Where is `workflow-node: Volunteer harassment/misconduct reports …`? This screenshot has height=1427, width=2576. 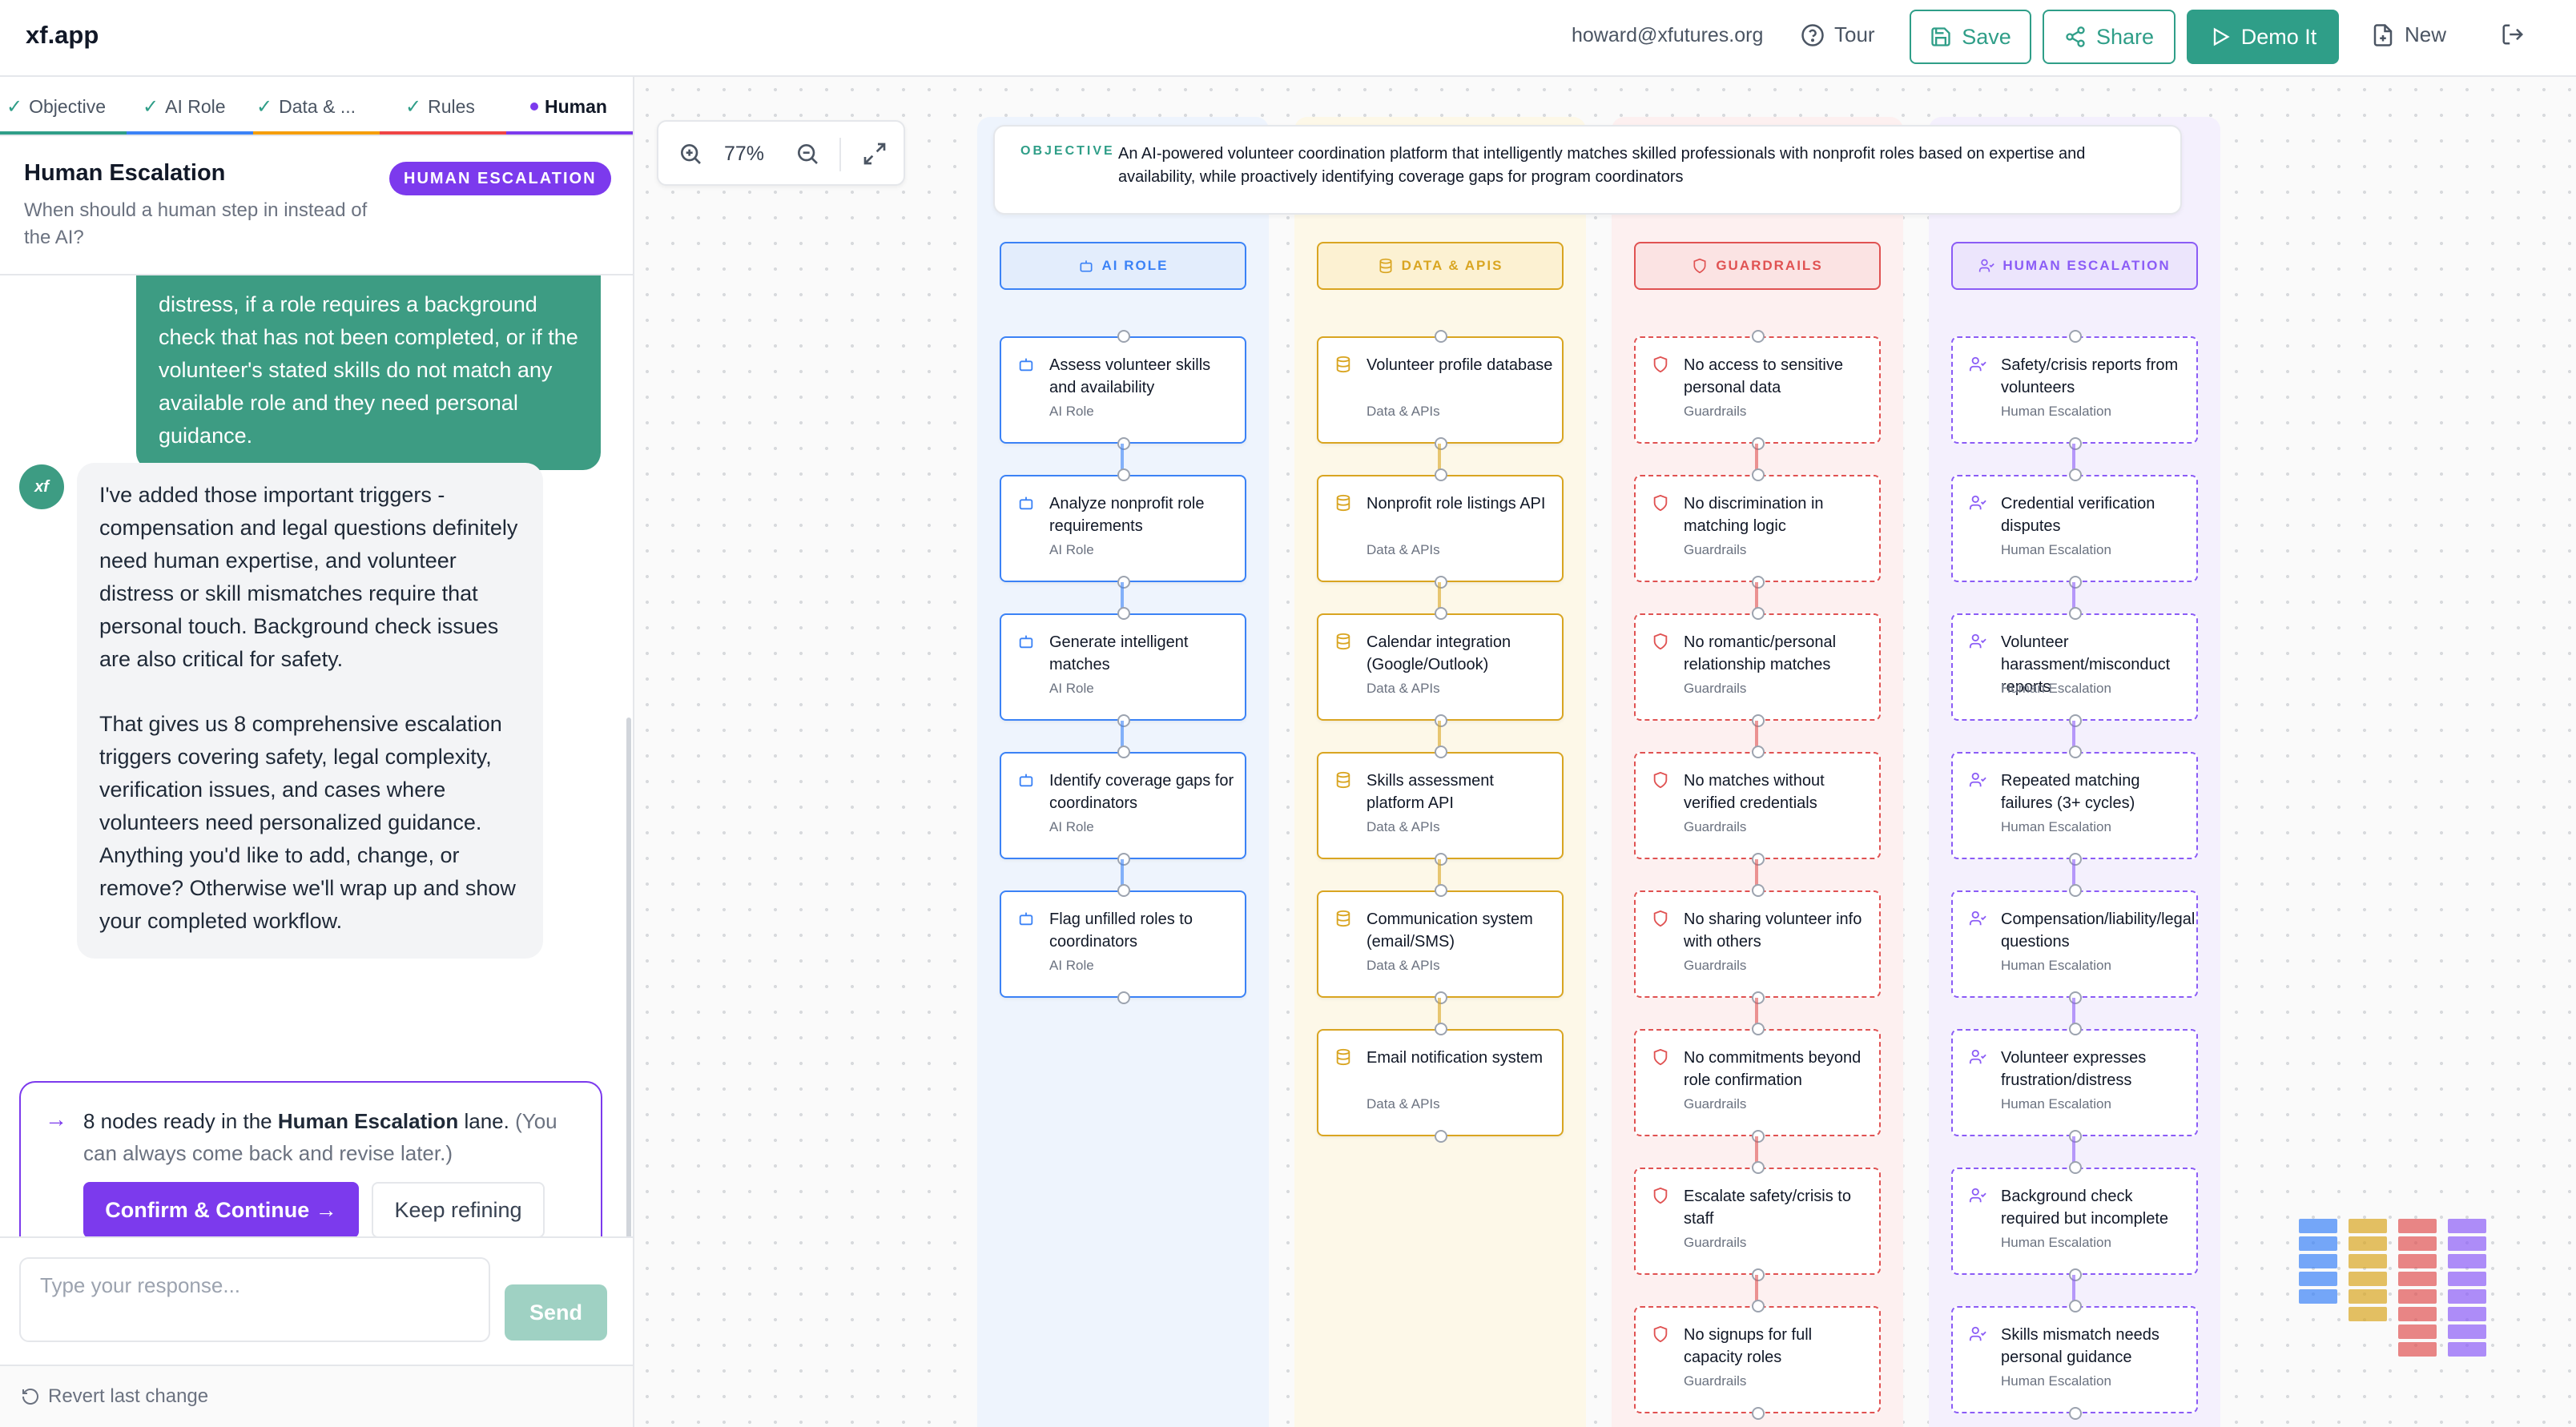 workflow-node: Volunteer harassment/misconduct reports … is located at coordinates (2074, 667).